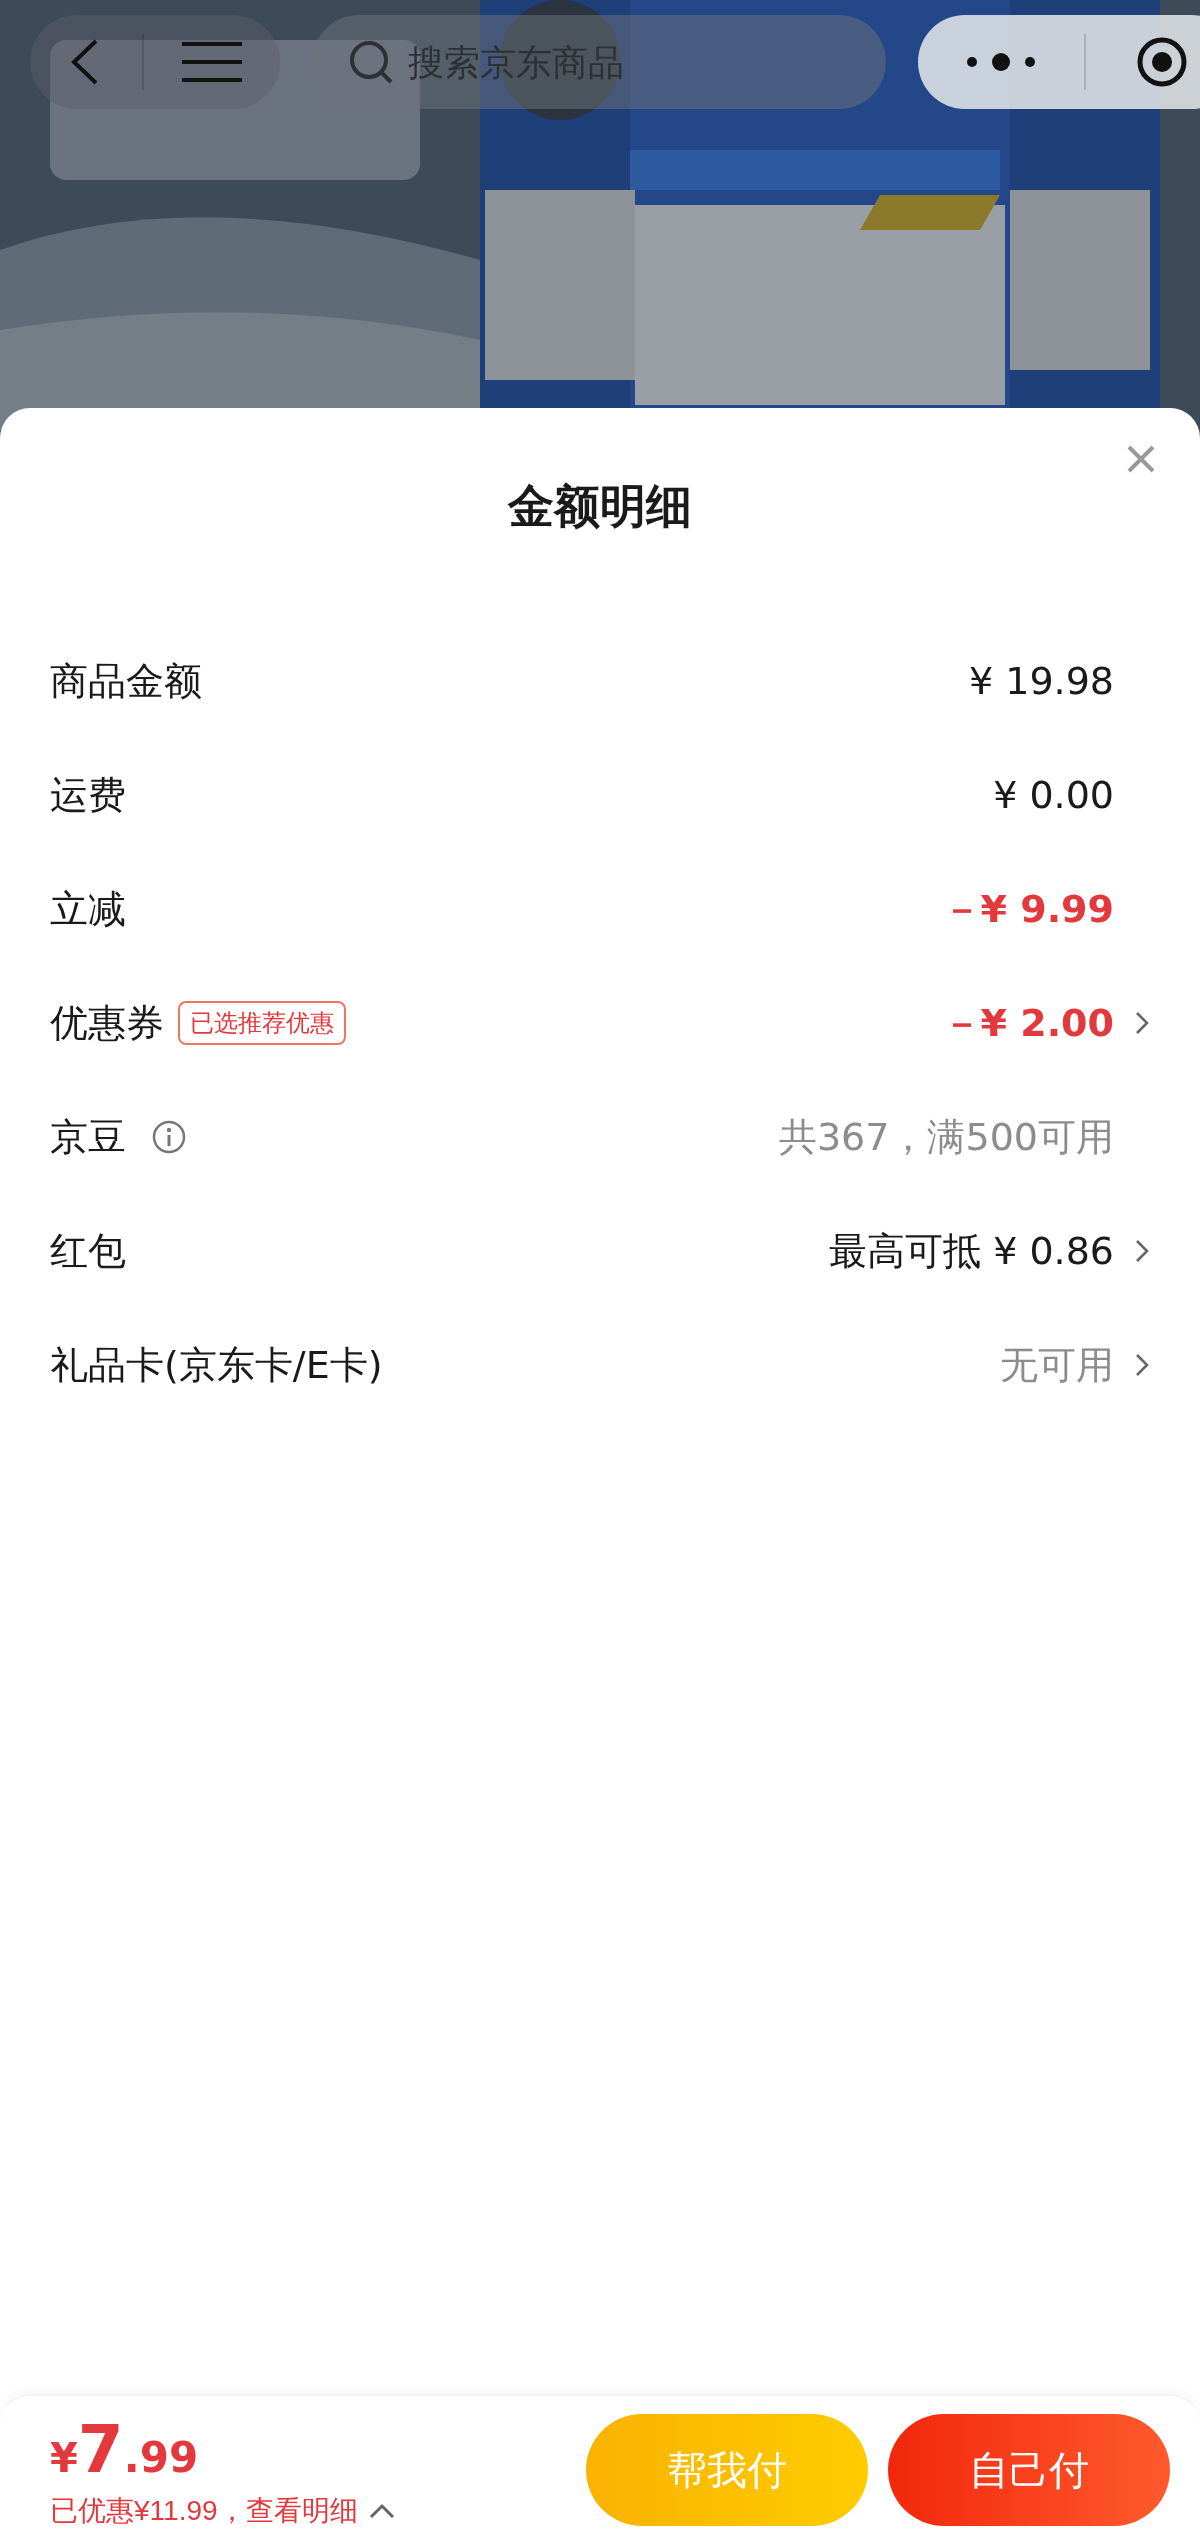  What do you see at coordinates (1162, 62) in the screenshot?
I see `target-icon` at bounding box center [1162, 62].